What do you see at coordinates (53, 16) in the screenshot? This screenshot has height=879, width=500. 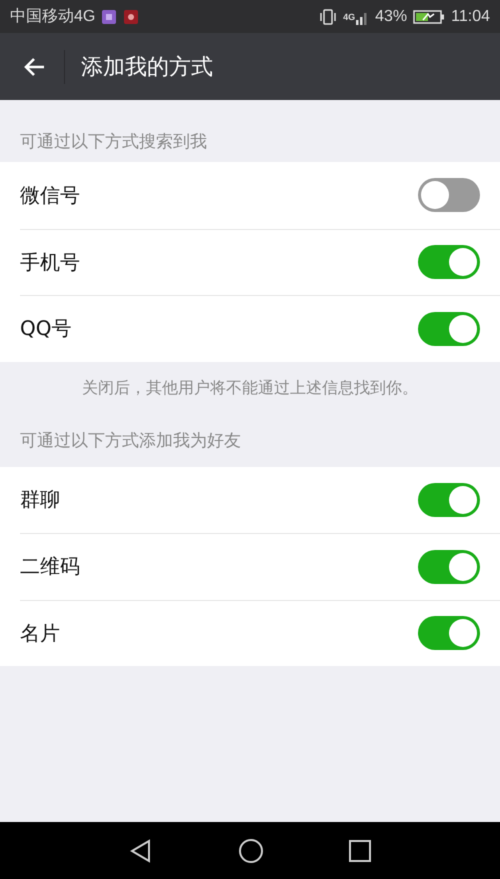 I see `carrier-name: 中国移动4G` at bounding box center [53, 16].